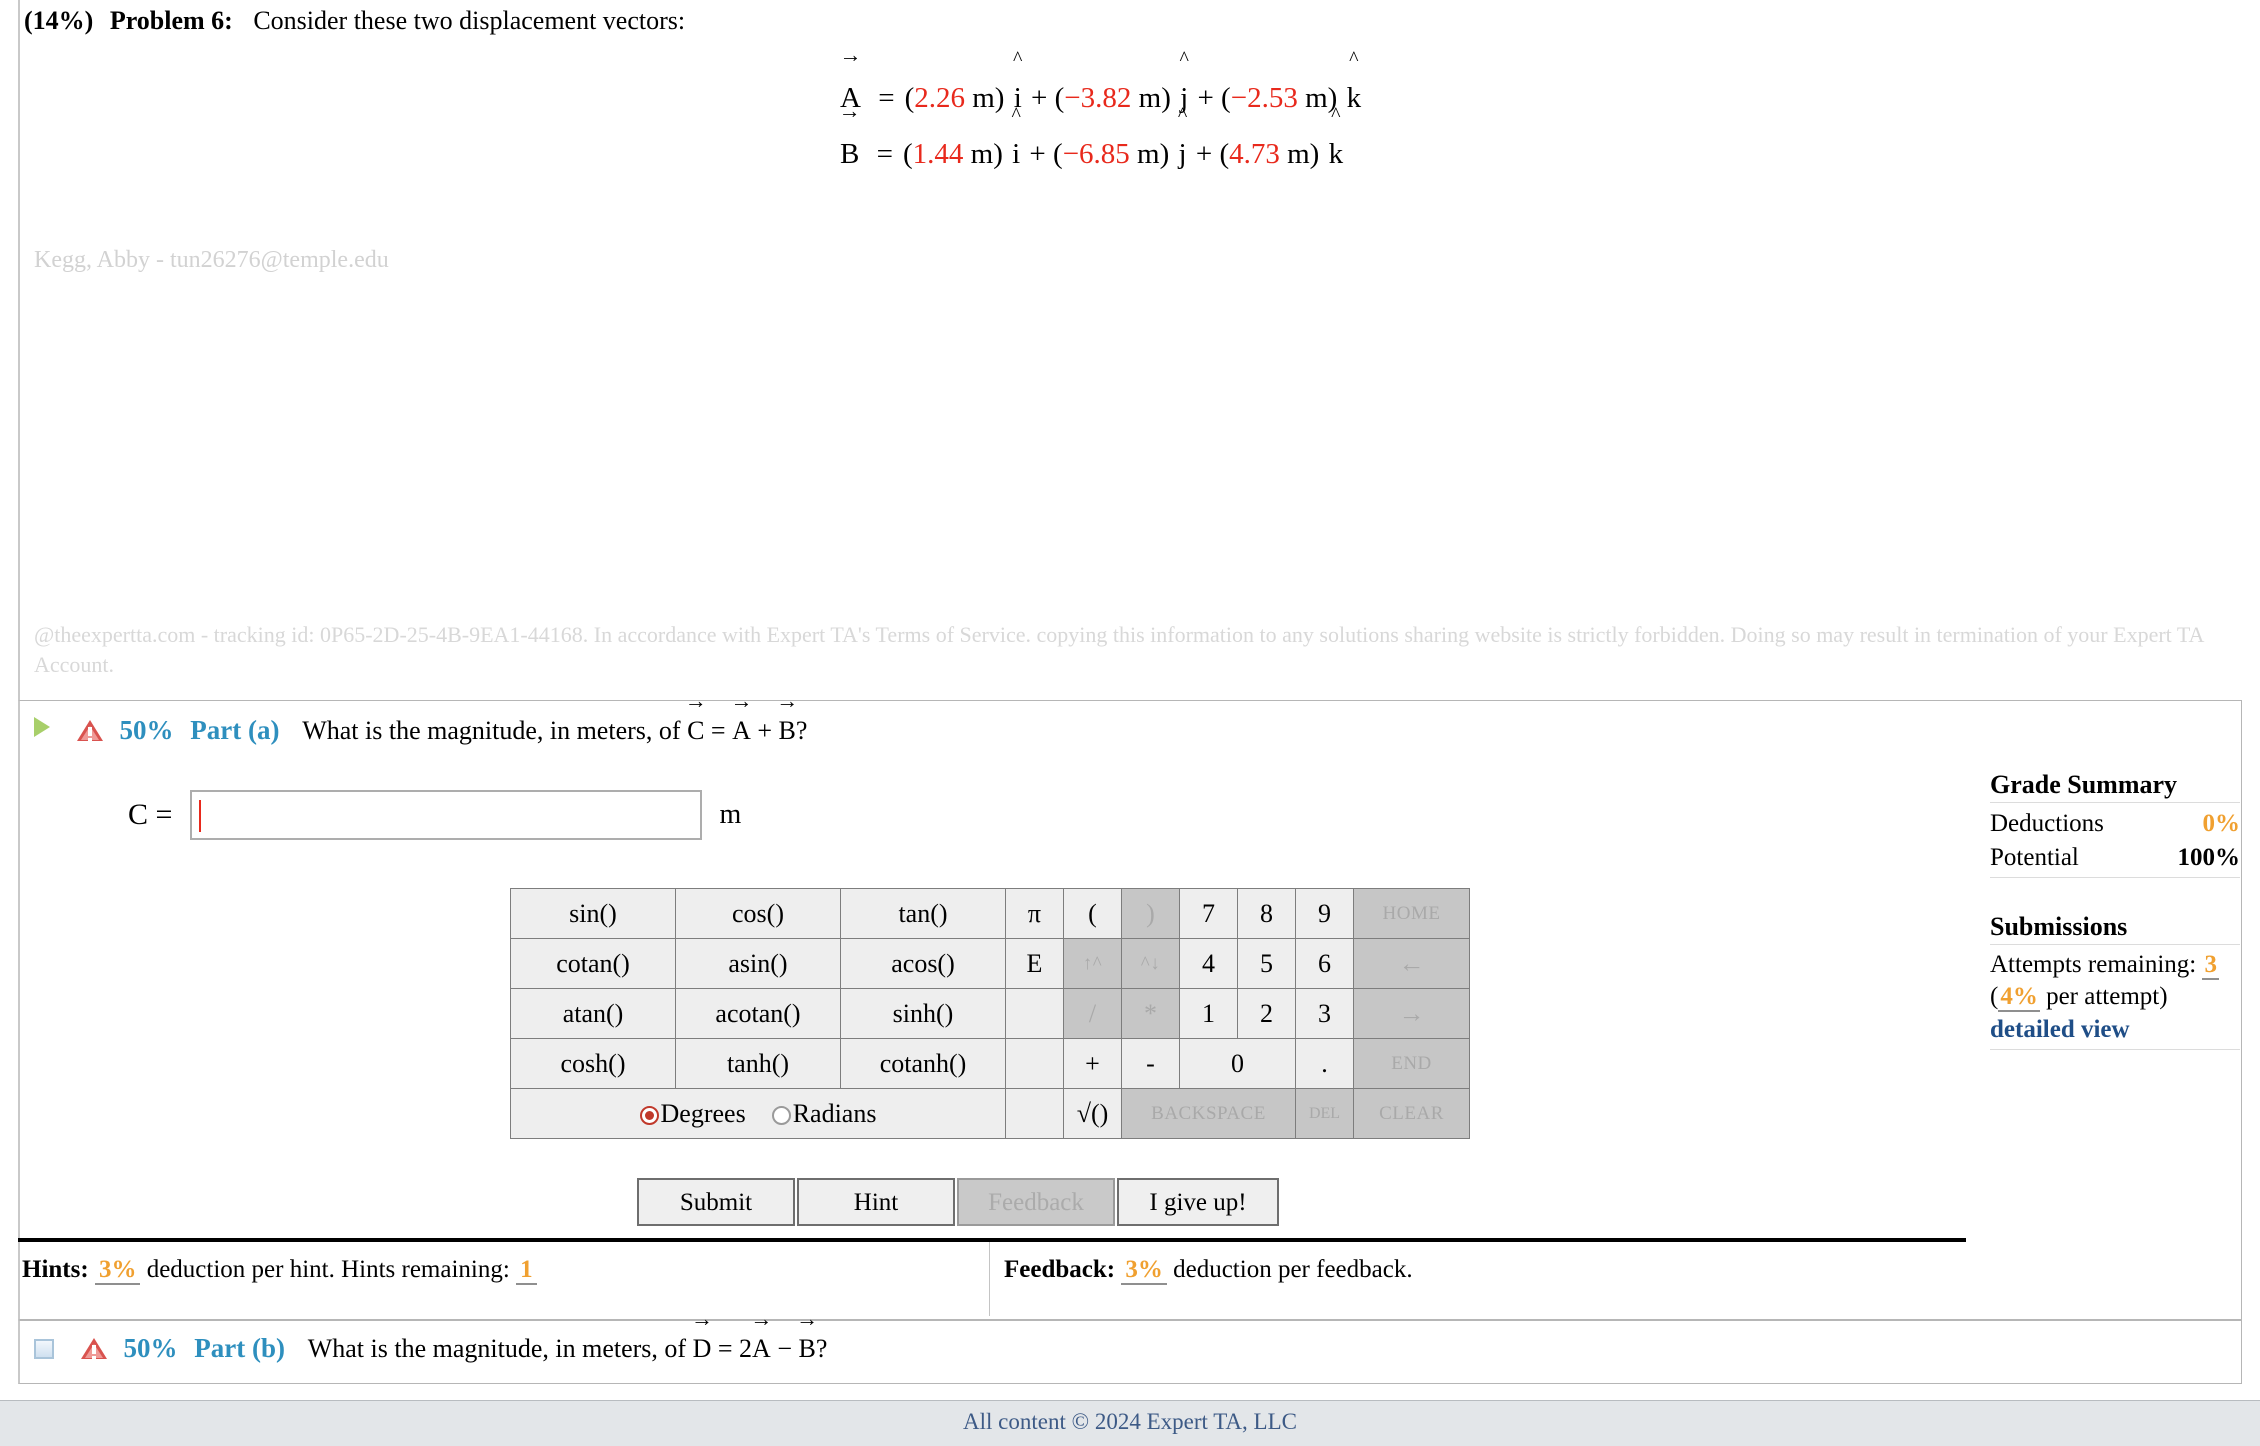 The width and height of the screenshot is (2260, 1446). I want to click on left-rail, so click(9, 700).